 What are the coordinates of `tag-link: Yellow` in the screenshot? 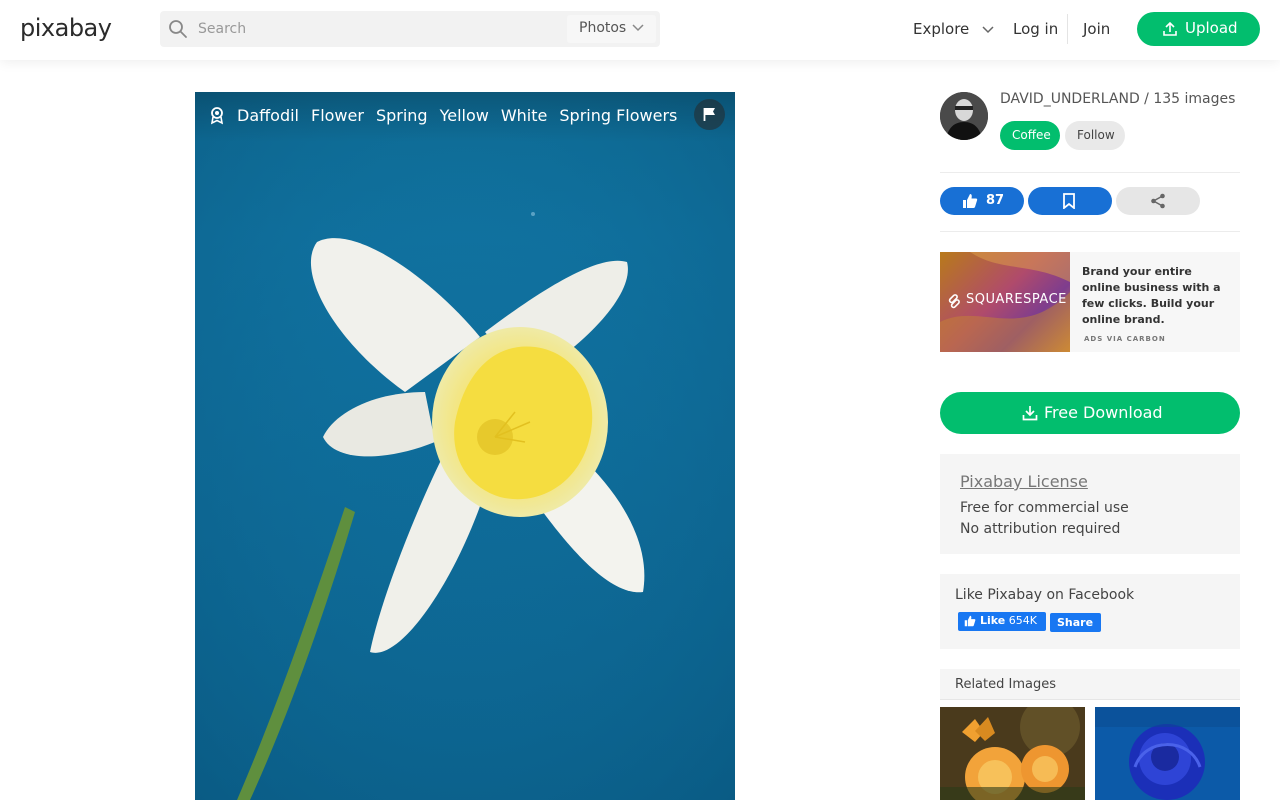 It's located at (464, 115).